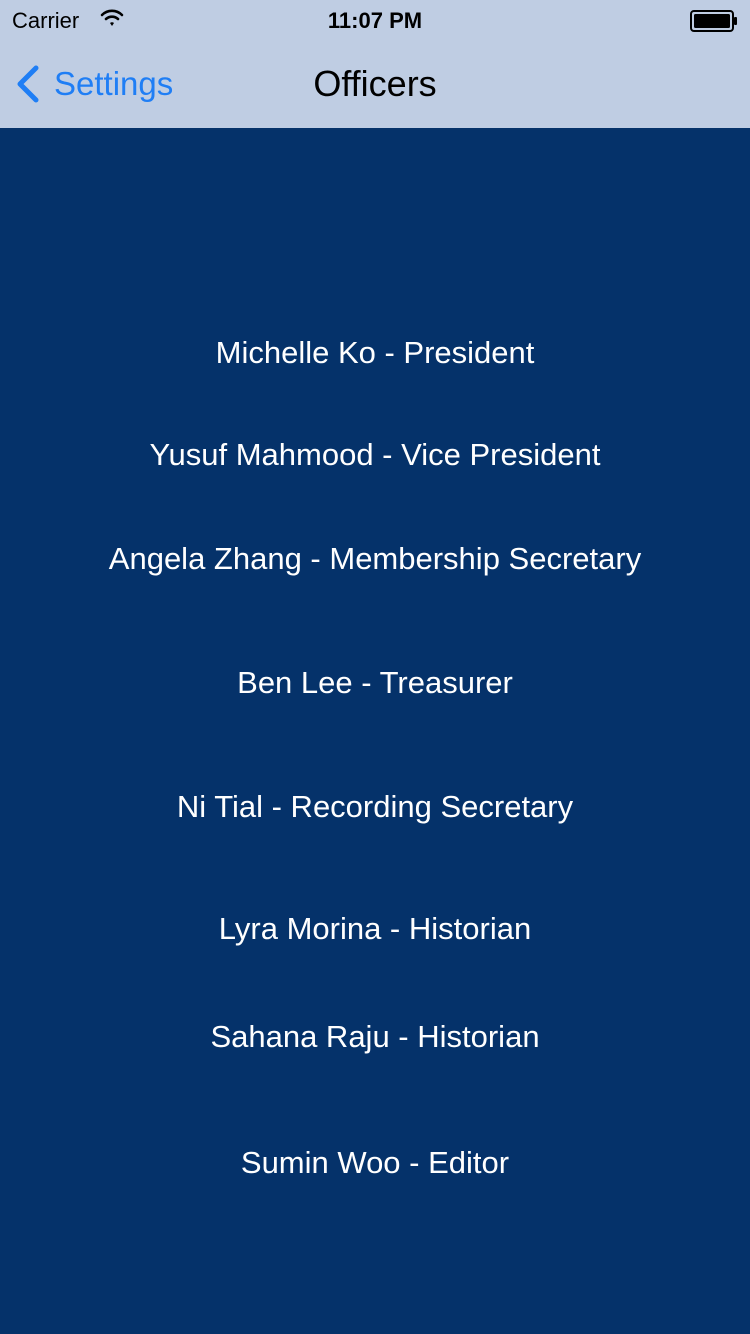 Image resolution: width=750 pixels, height=1334 pixels. I want to click on navigation-bar: Settings Officers, so click(375, 84).